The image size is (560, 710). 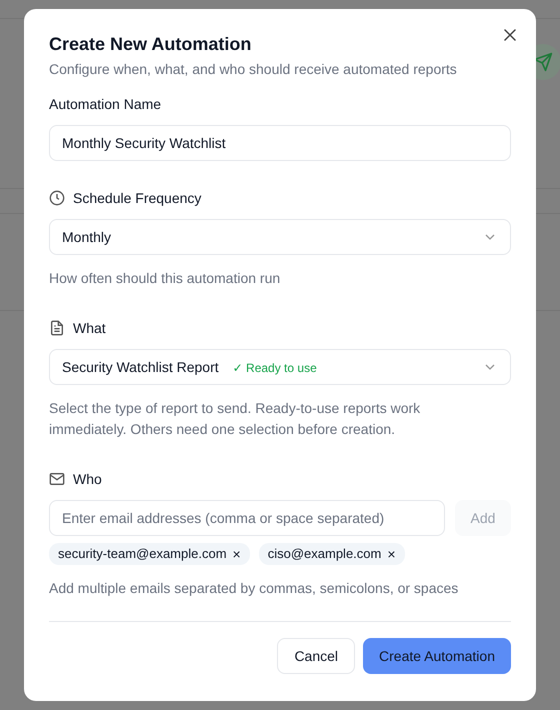 I want to click on clock-icon, so click(x=57, y=198).